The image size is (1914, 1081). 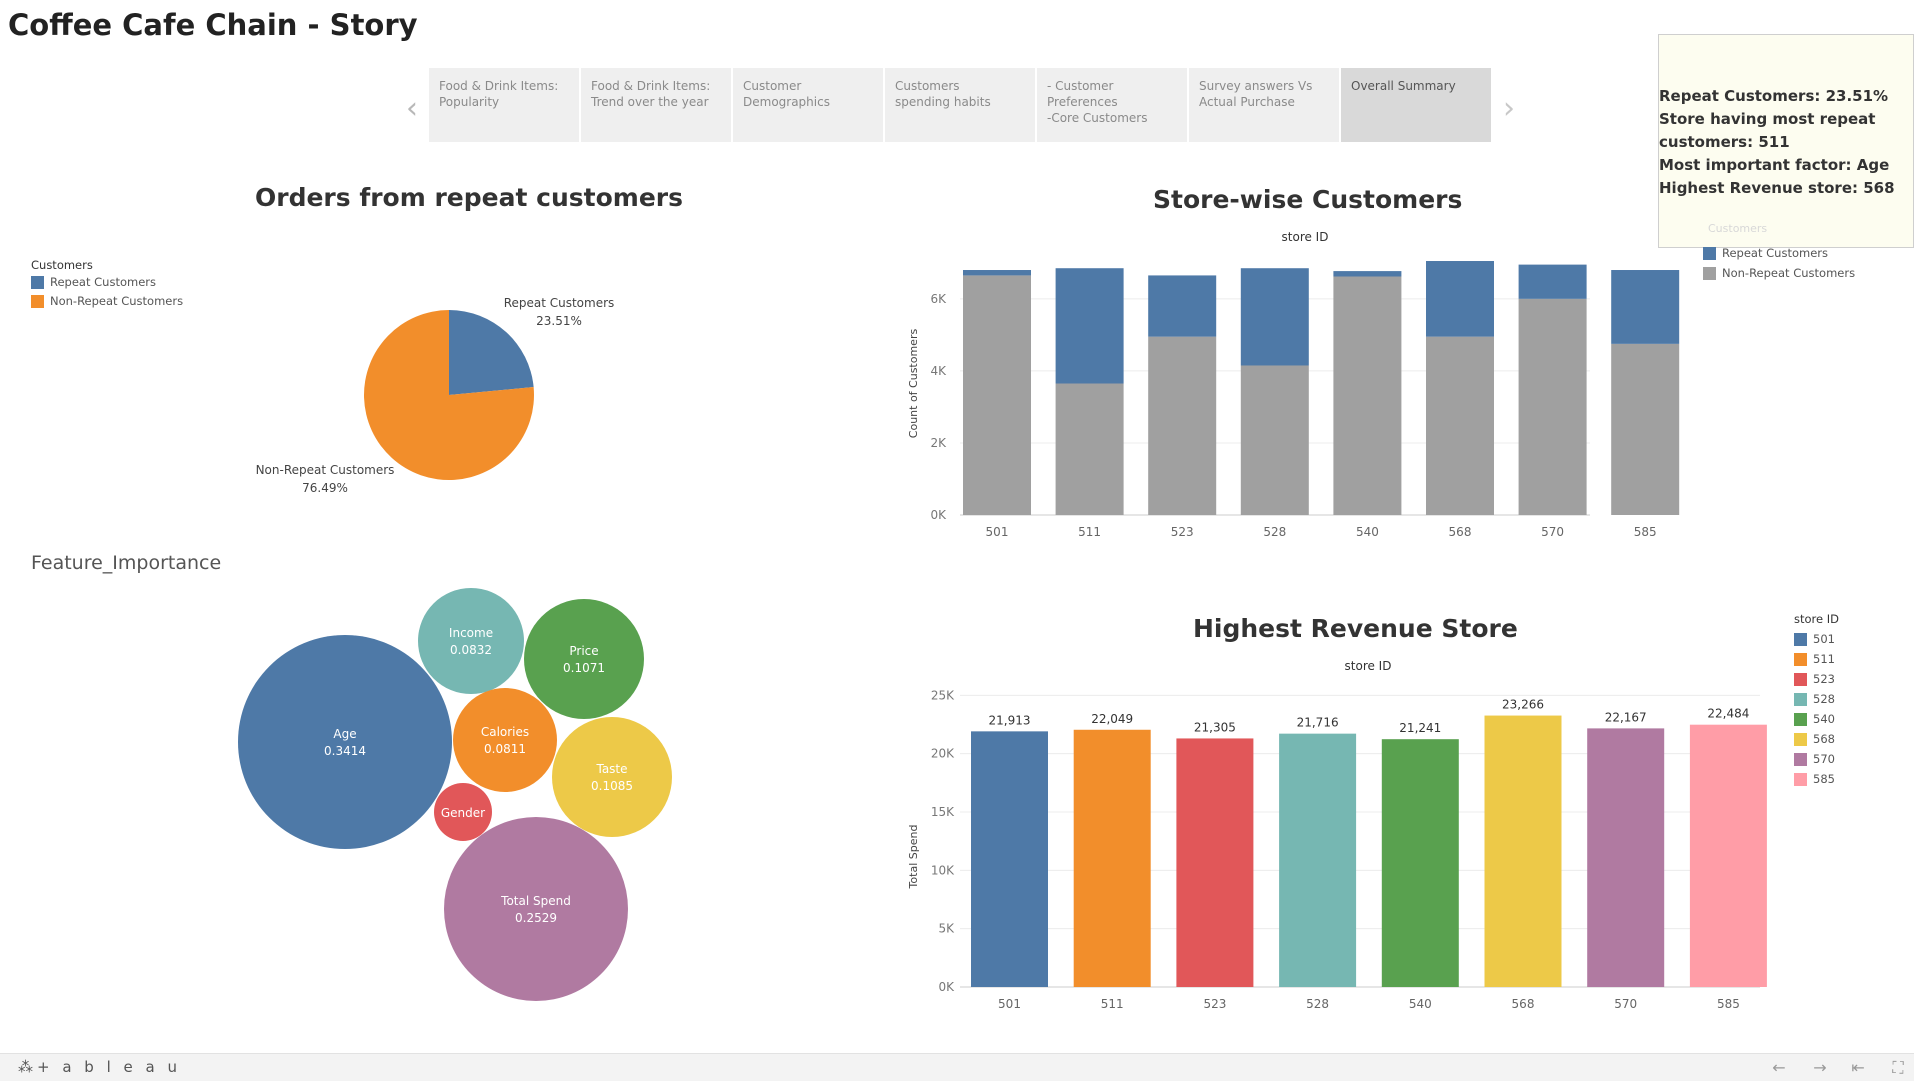 What do you see at coordinates (656, 105) in the screenshot?
I see `story-tab-2: Food & Drink Items: Trend over the year` at bounding box center [656, 105].